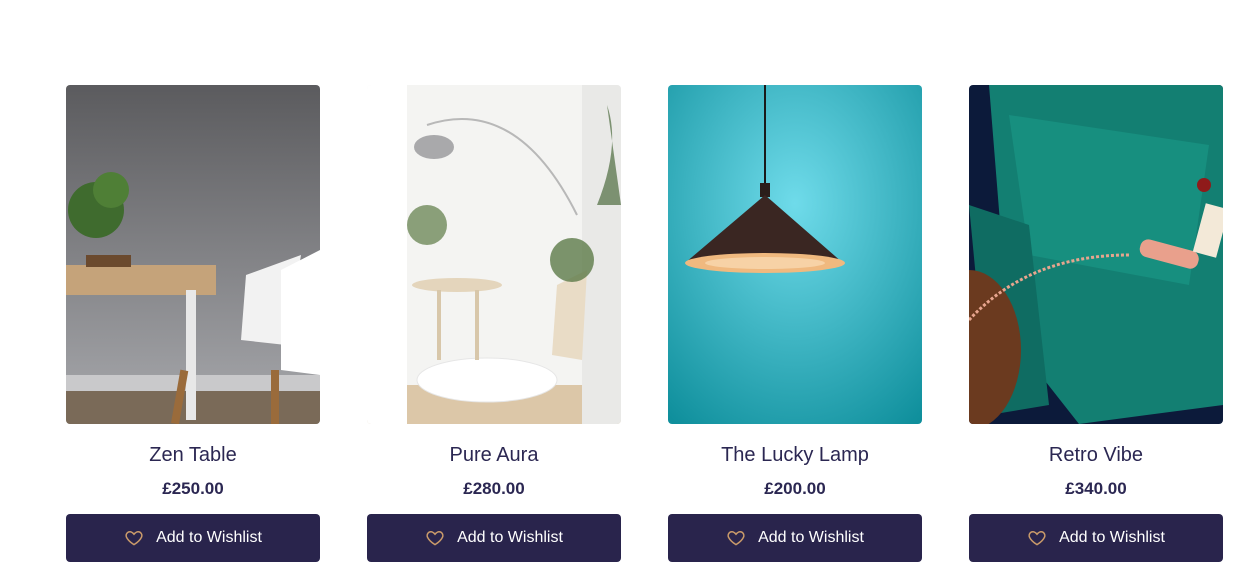  Describe the element at coordinates (193, 455) in the screenshot. I see `product-name: Zen Table` at that location.